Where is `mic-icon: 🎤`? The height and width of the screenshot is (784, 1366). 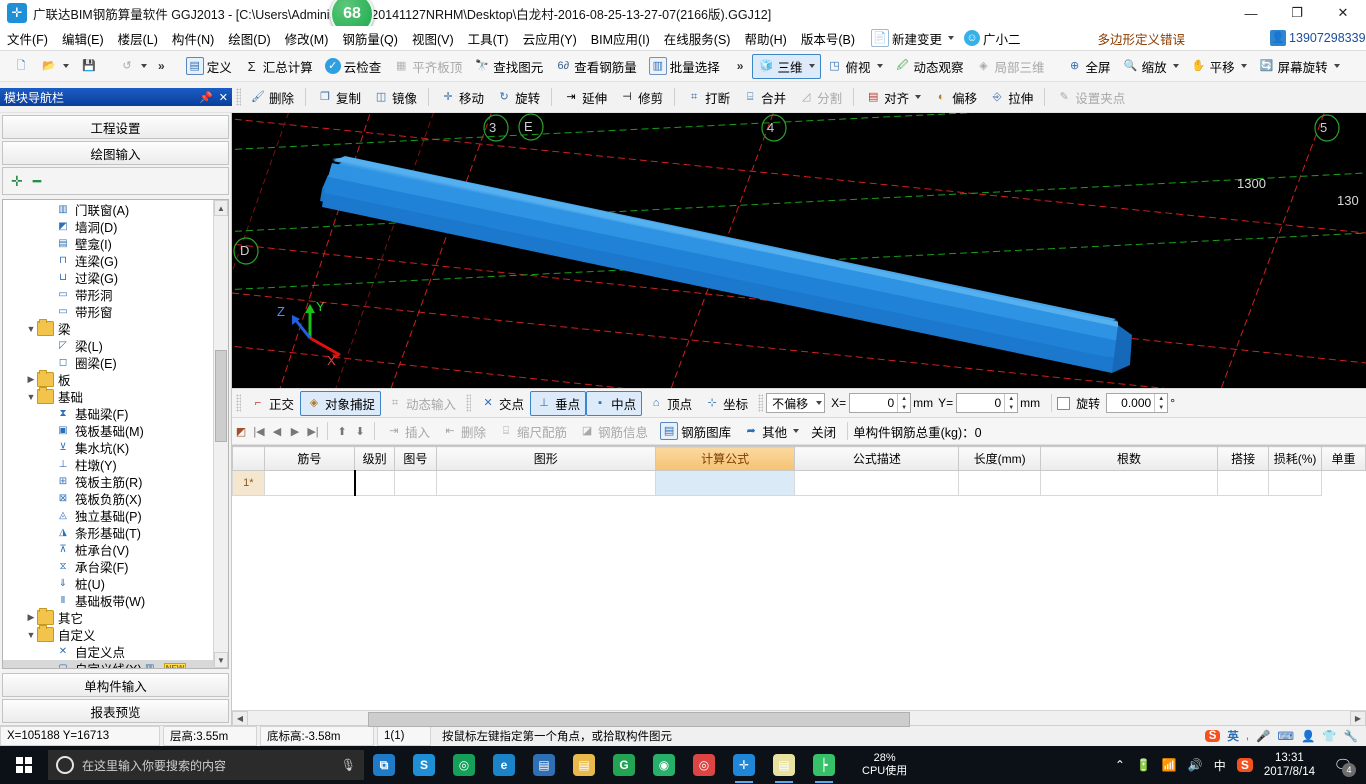
mic-icon: 🎤 is located at coordinates (1263, 736).